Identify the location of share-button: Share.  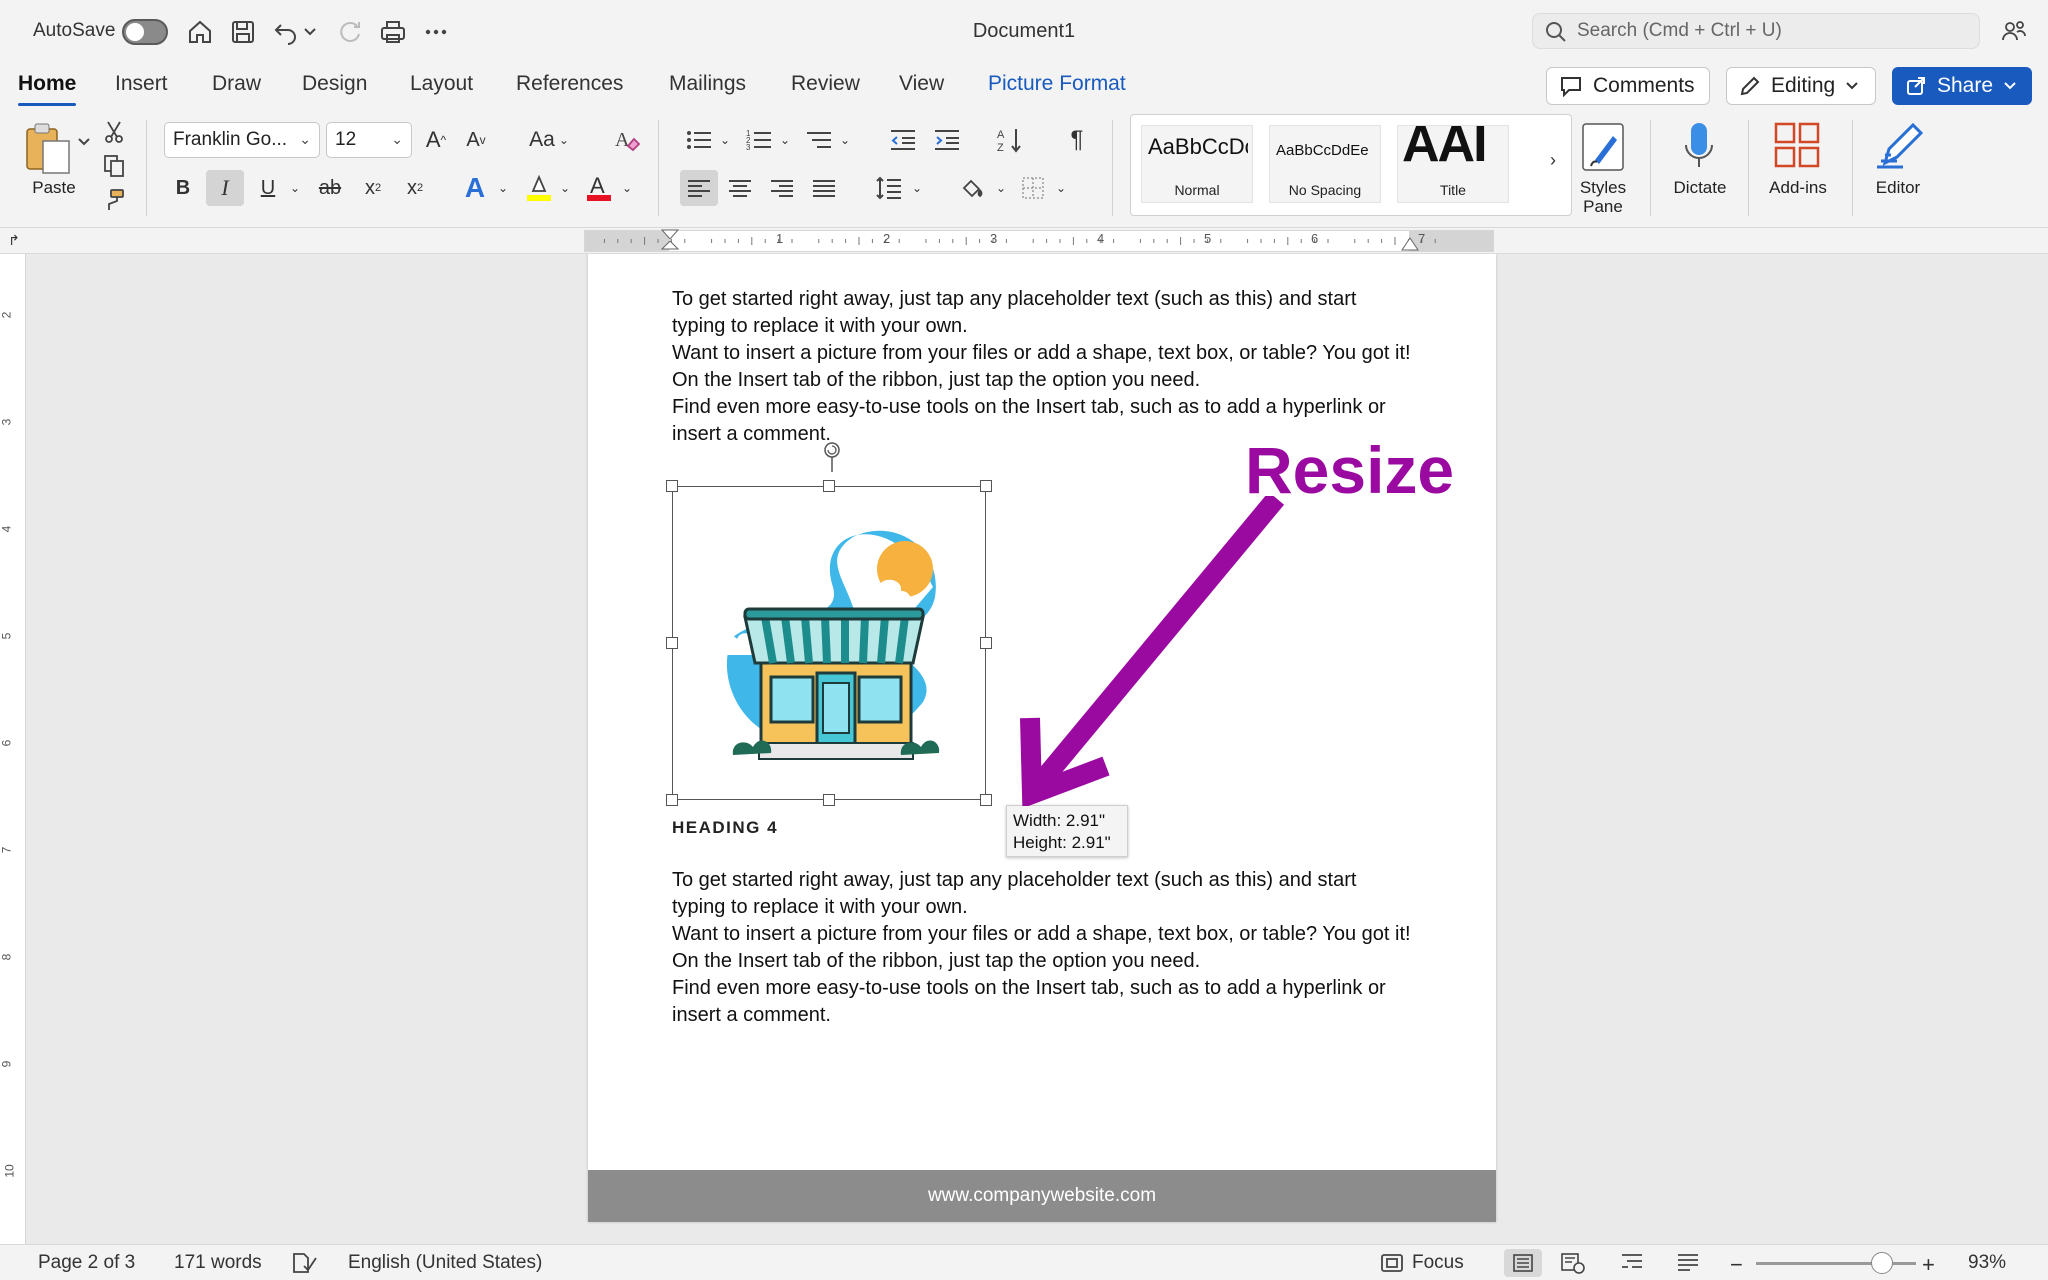
(1962, 86).